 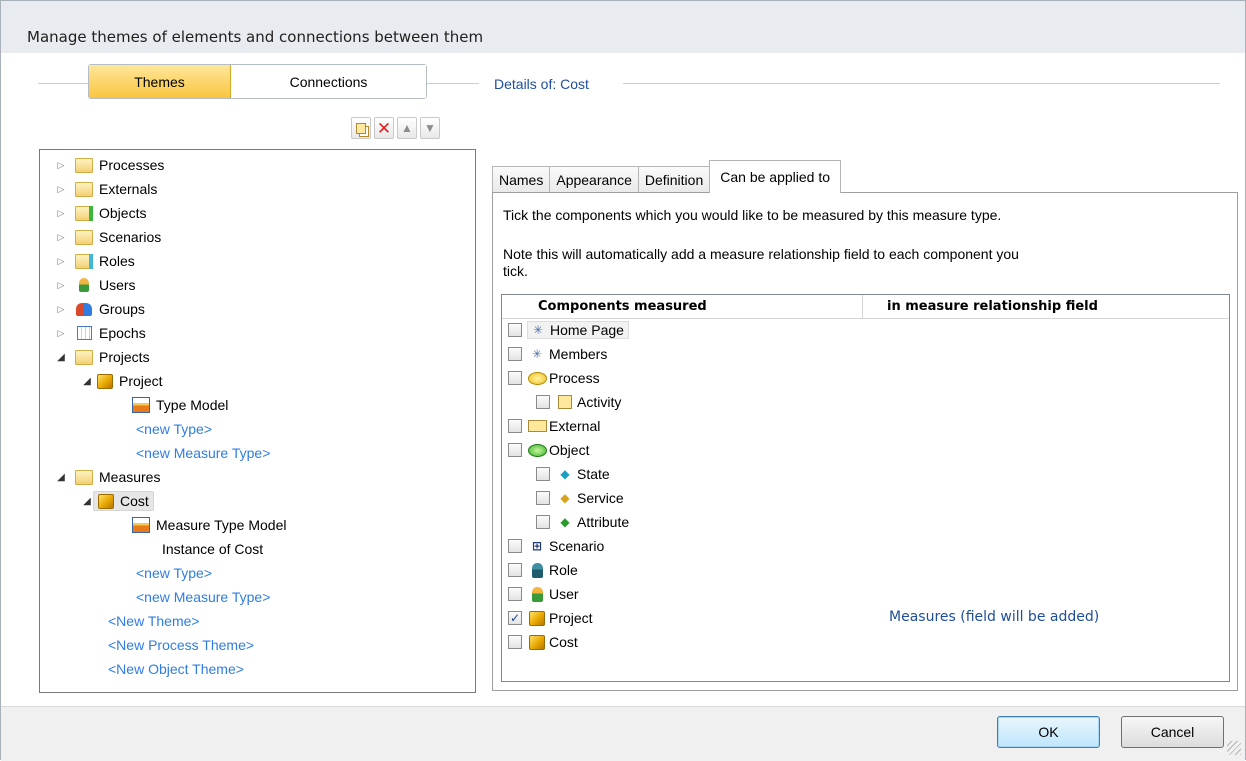 What do you see at coordinates (84, 285) in the screenshot?
I see `user-icon` at bounding box center [84, 285].